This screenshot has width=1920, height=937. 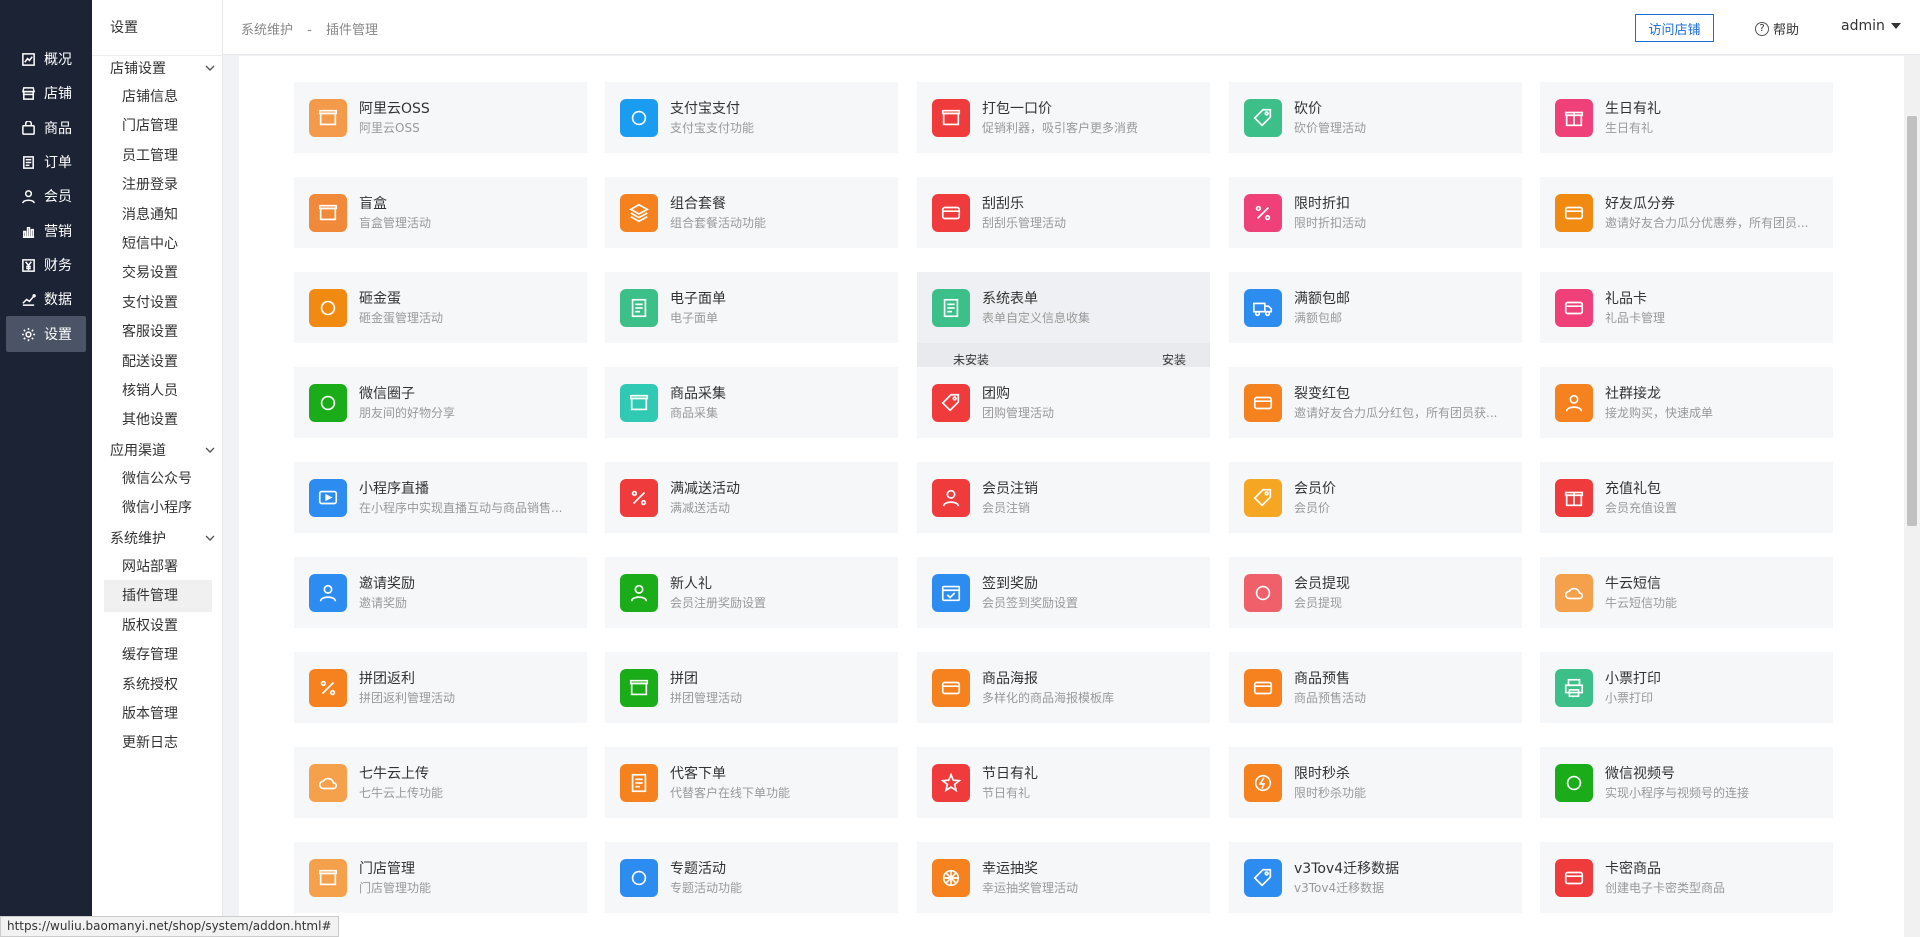 What do you see at coordinates (1063, 497) in the screenshot?
I see `plugin-card: 会员注销 会员注销` at bounding box center [1063, 497].